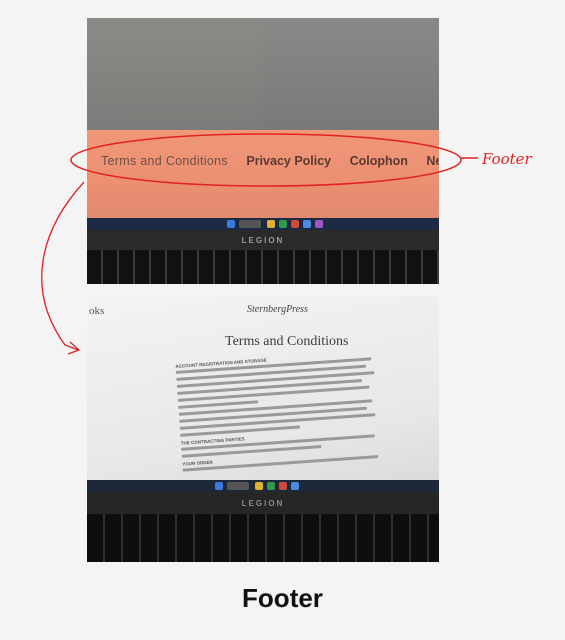  Describe the element at coordinates (277, 309) in the screenshot. I see `site-logo: SternbergPress` at that location.